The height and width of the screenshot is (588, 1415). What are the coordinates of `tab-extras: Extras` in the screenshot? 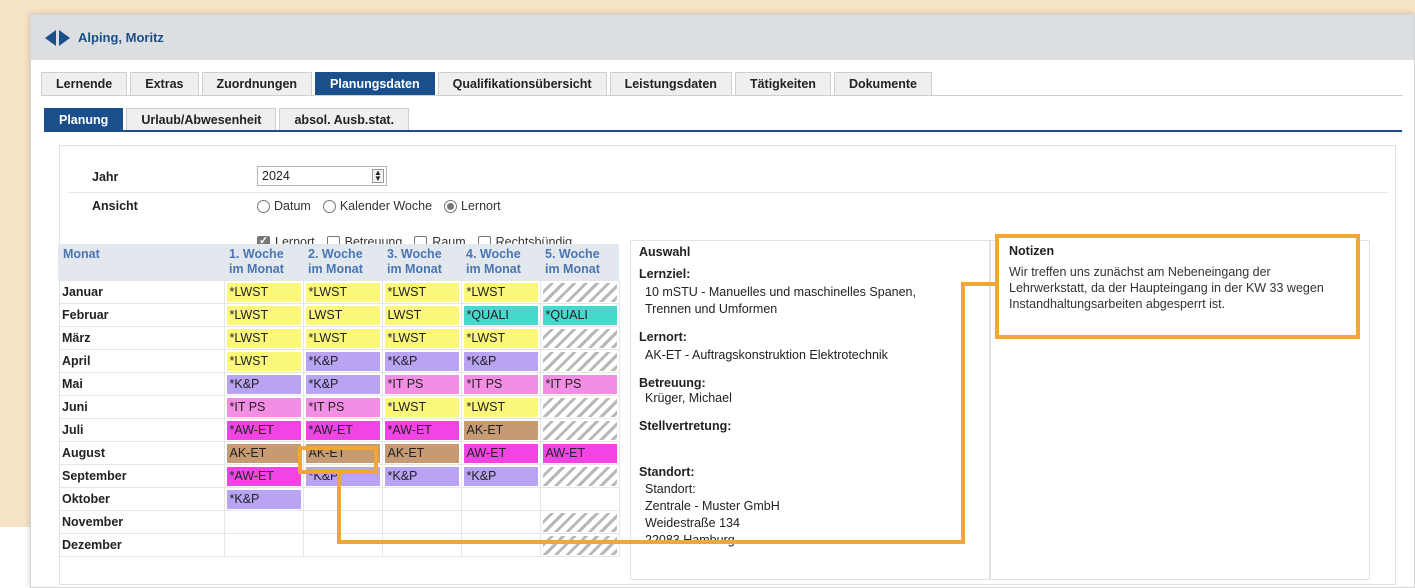 It's located at (164, 83).